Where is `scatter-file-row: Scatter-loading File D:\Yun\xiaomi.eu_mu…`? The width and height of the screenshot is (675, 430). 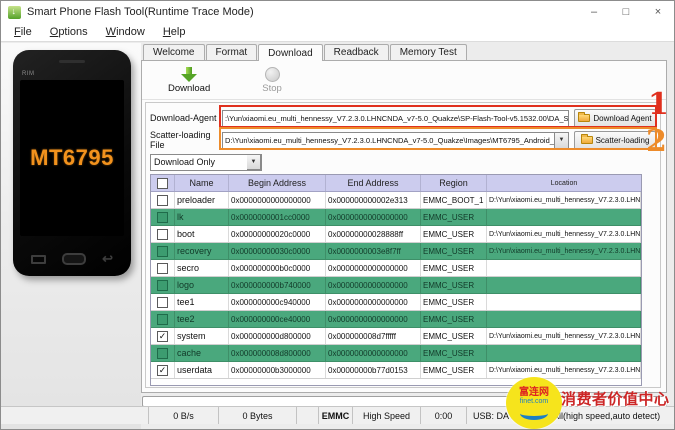
scatter-file-row: Scatter-loading File D:\Yun\xiaomi.eu_mu… is located at coordinates (403, 140).